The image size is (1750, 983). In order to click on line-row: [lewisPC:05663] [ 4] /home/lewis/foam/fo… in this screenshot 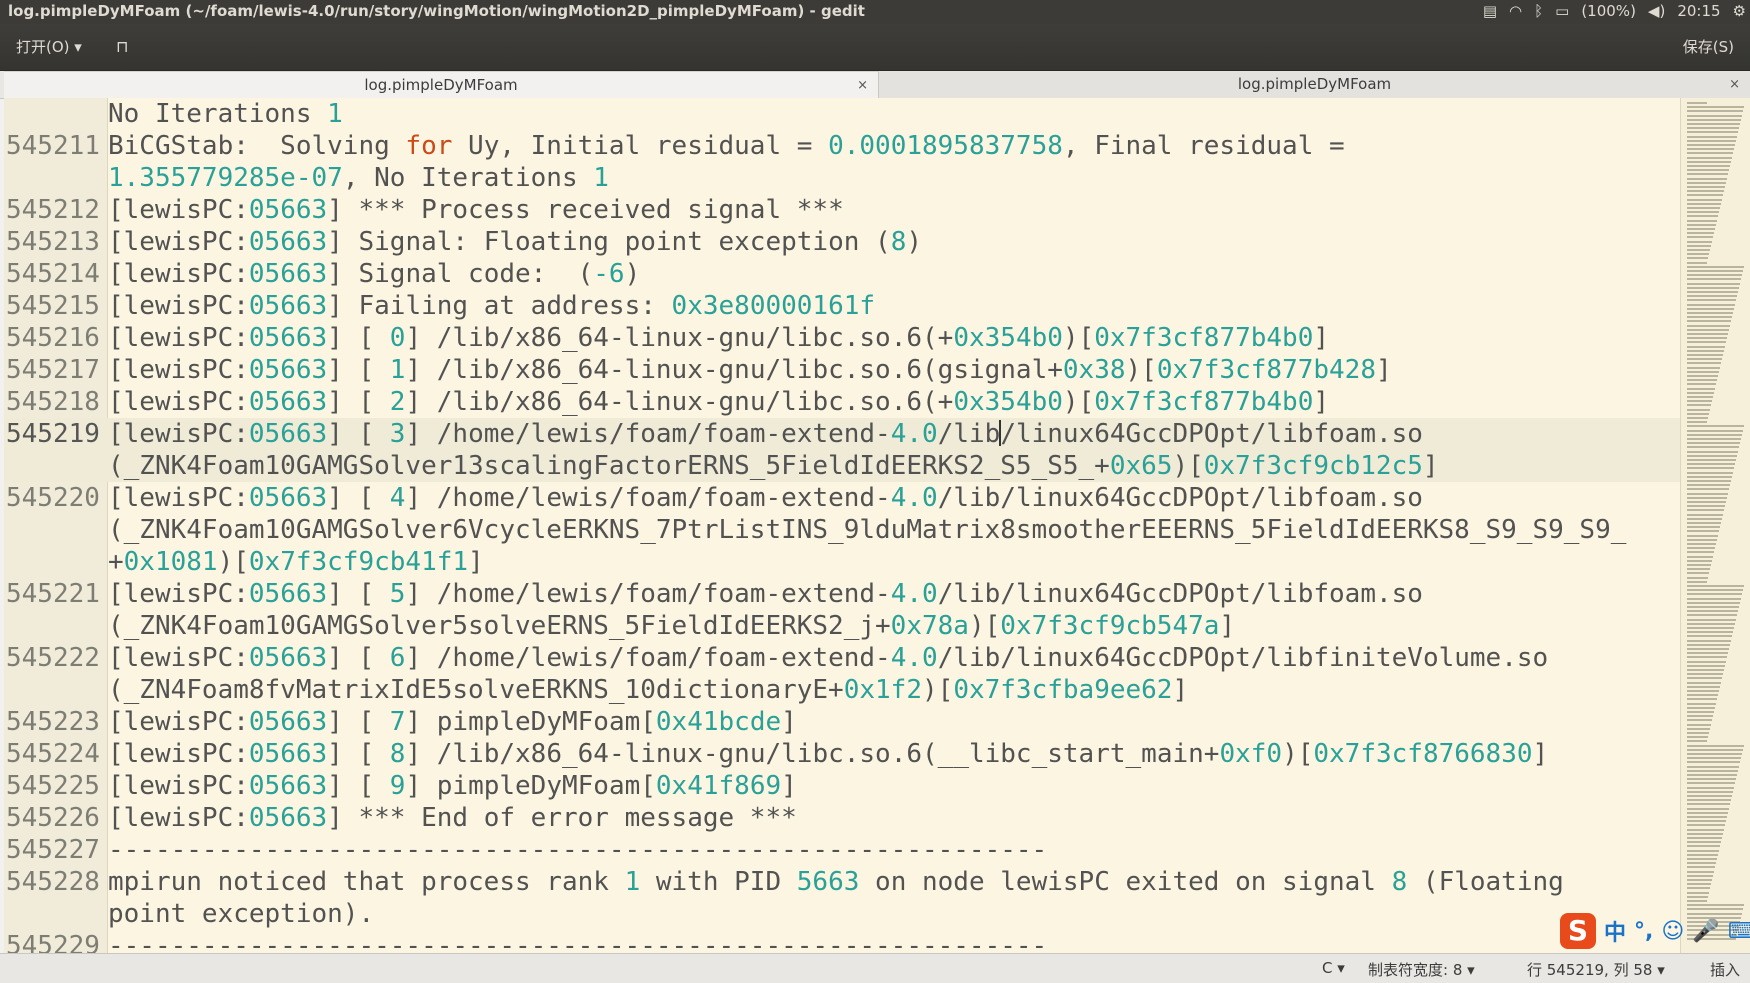, I will do `click(894, 498)`.